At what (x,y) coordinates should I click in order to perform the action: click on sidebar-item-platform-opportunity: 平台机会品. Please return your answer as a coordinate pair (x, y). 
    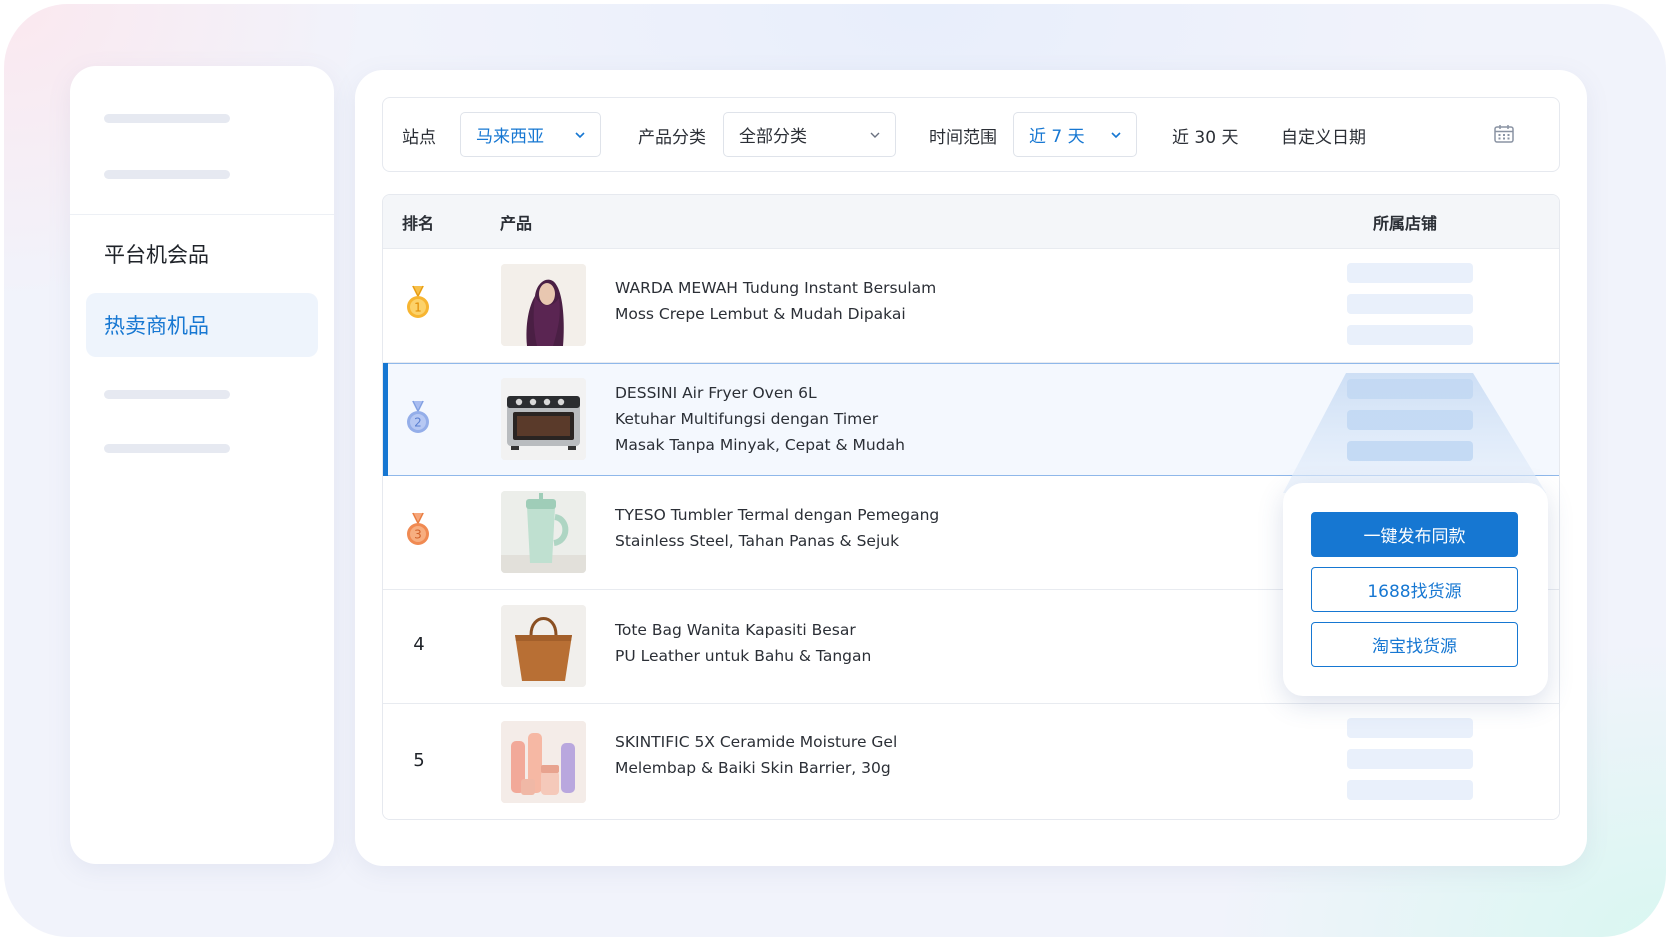
    Looking at the image, I should click on (202, 254).